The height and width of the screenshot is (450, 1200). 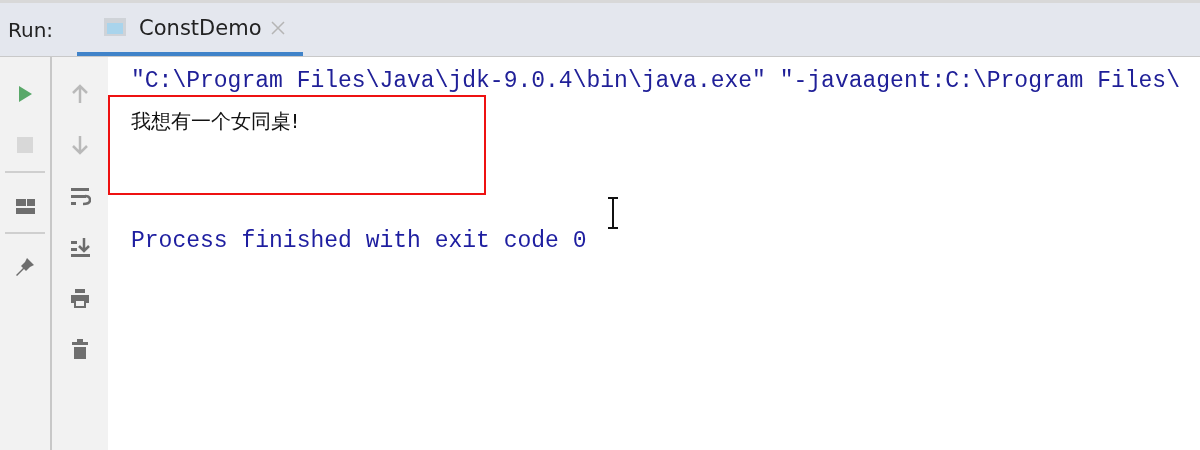 What do you see at coordinates (655, 81) in the screenshot?
I see `console-line: "C:\Program Files\Java\jdk-9.0.4\bin\java.exe" "-javaagent:C:\Program Files\` at bounding box center [655, 81].